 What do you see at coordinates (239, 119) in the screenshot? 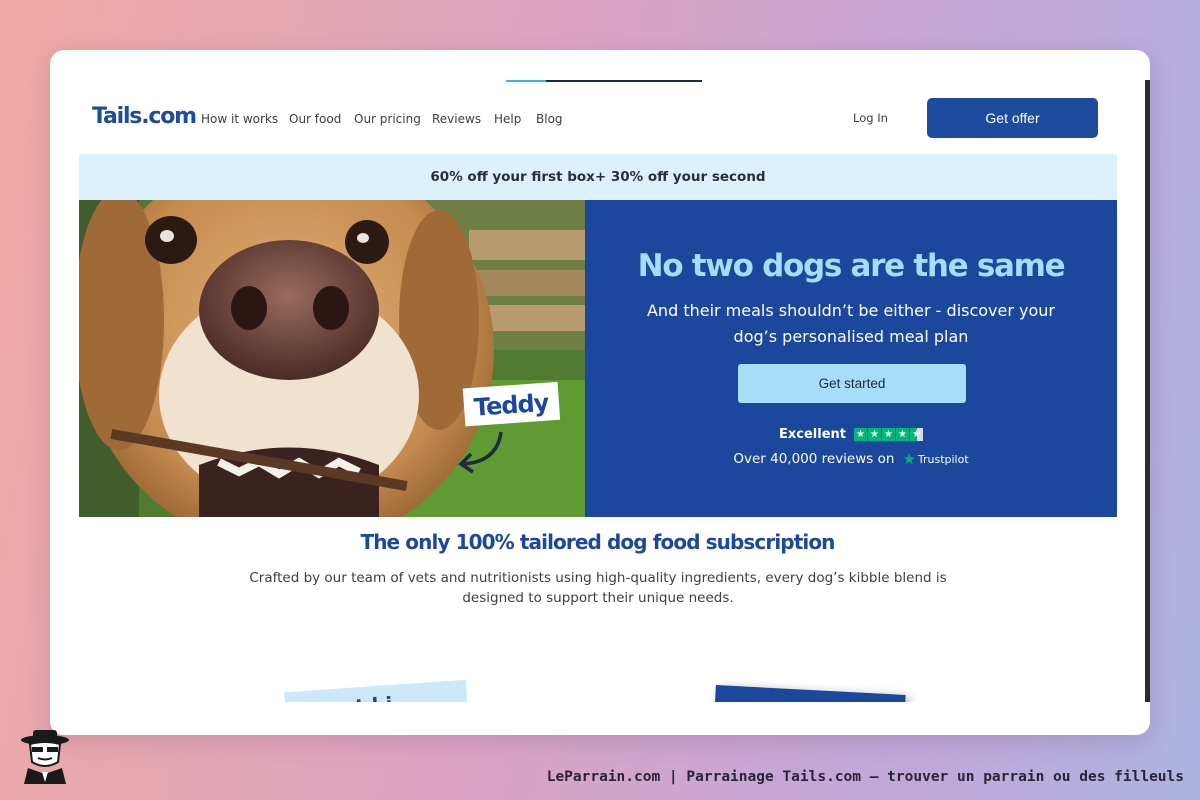
I see `nav-how-it-works: How it works` at bounding box center [239, 119].